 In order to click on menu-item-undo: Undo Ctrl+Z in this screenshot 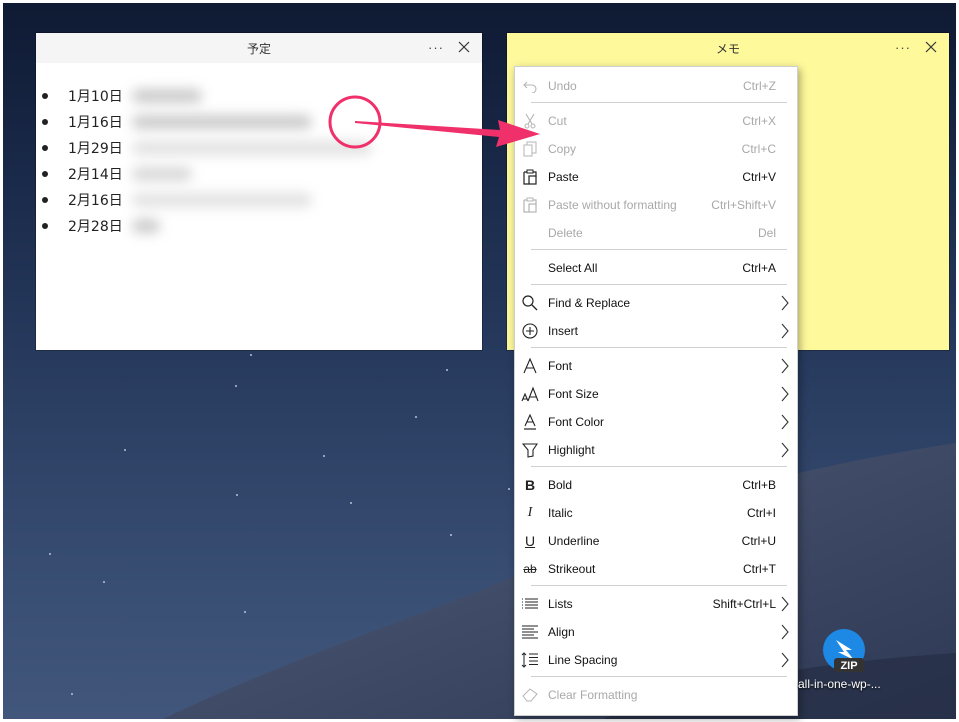, I will do `click(656, 86)`.